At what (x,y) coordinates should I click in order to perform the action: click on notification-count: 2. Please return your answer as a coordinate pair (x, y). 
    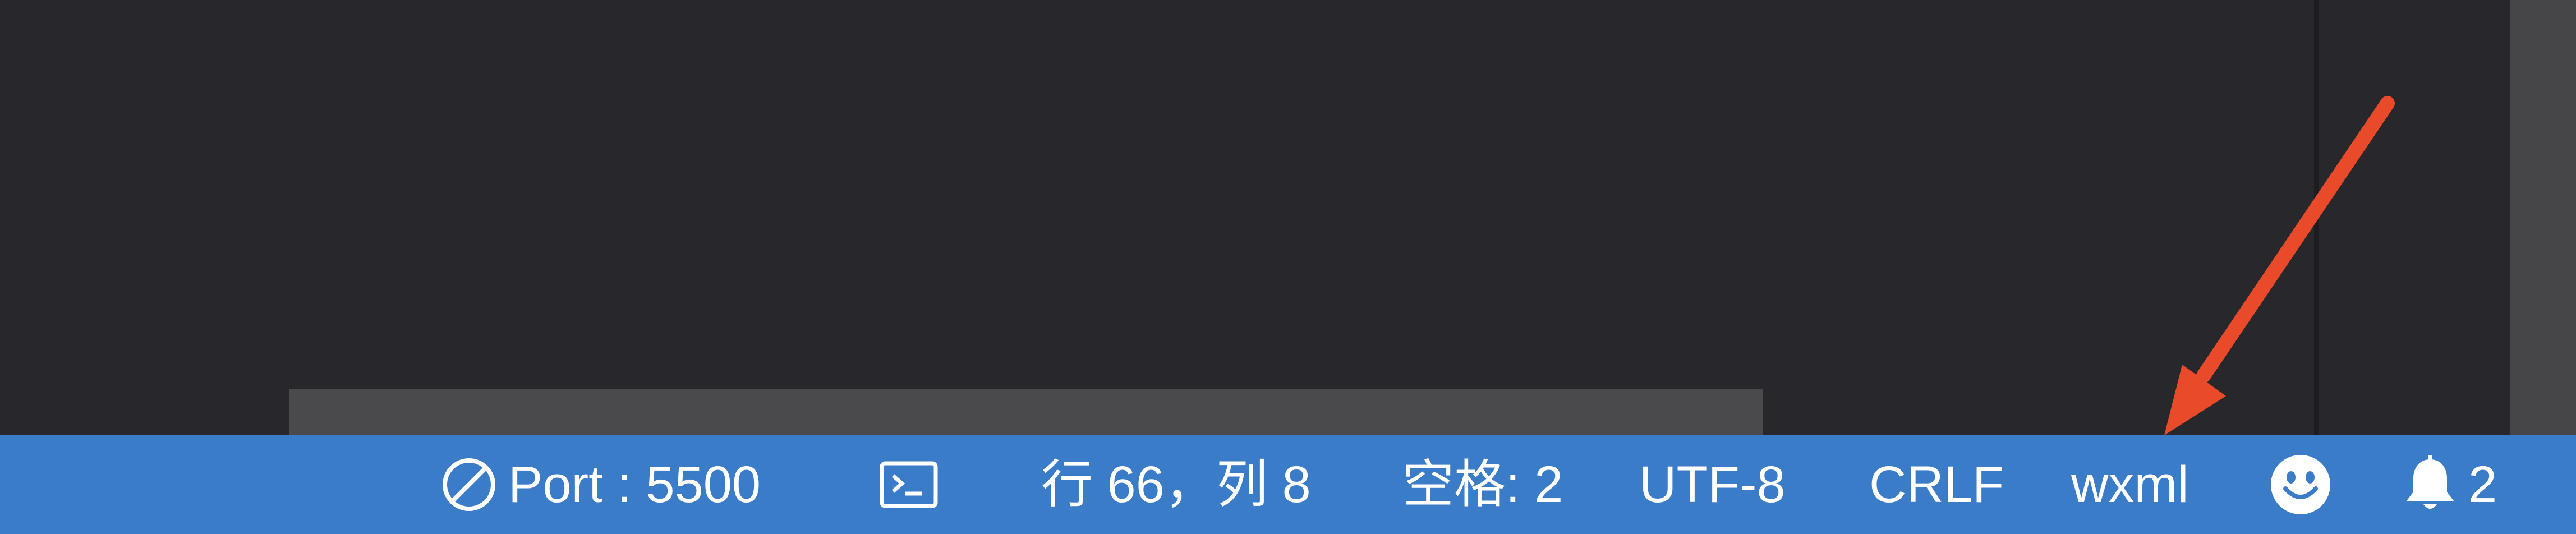
    Looking at the image, I should click on (2483, 484).